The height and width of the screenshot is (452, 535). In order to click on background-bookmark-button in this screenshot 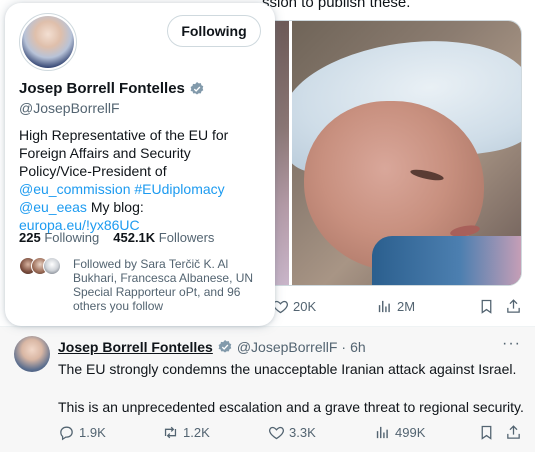, I will do `click(486, 306)`.